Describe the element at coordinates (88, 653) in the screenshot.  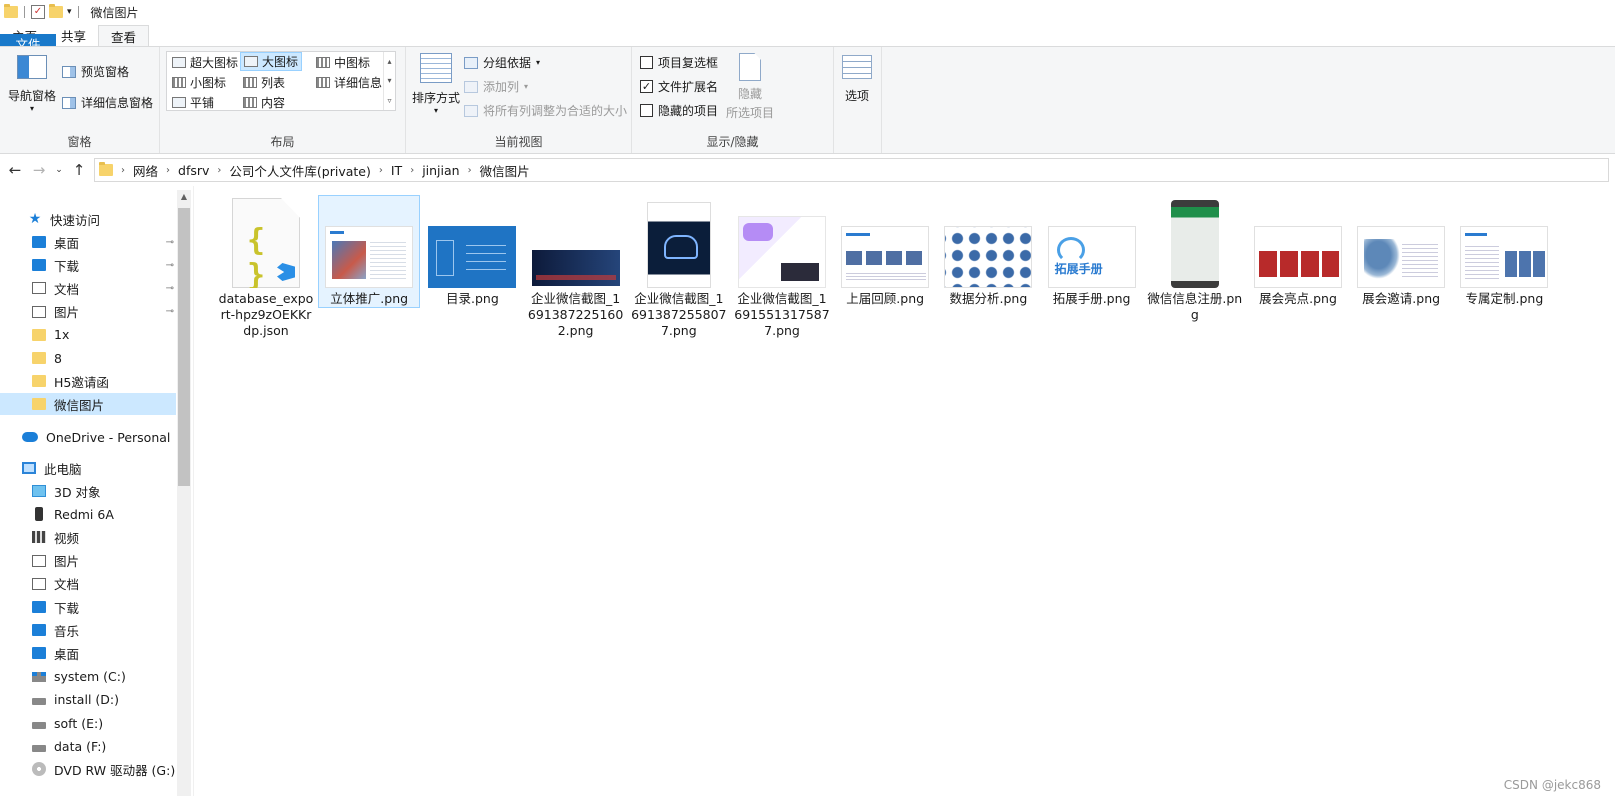
I see `sidebar-item: 桌面` at that location.